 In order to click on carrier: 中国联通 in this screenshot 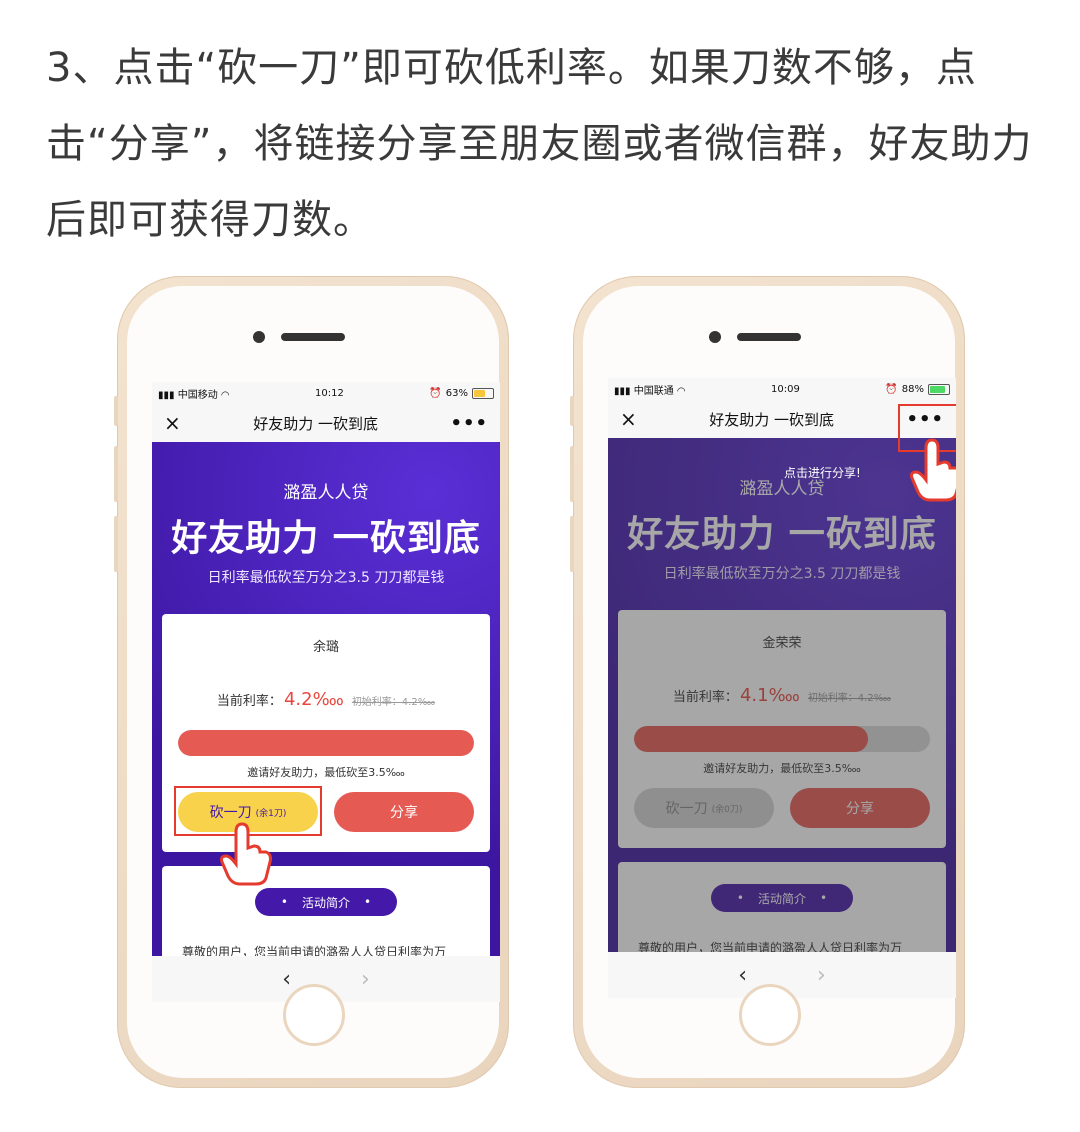, I will do `click(653, 391)`.